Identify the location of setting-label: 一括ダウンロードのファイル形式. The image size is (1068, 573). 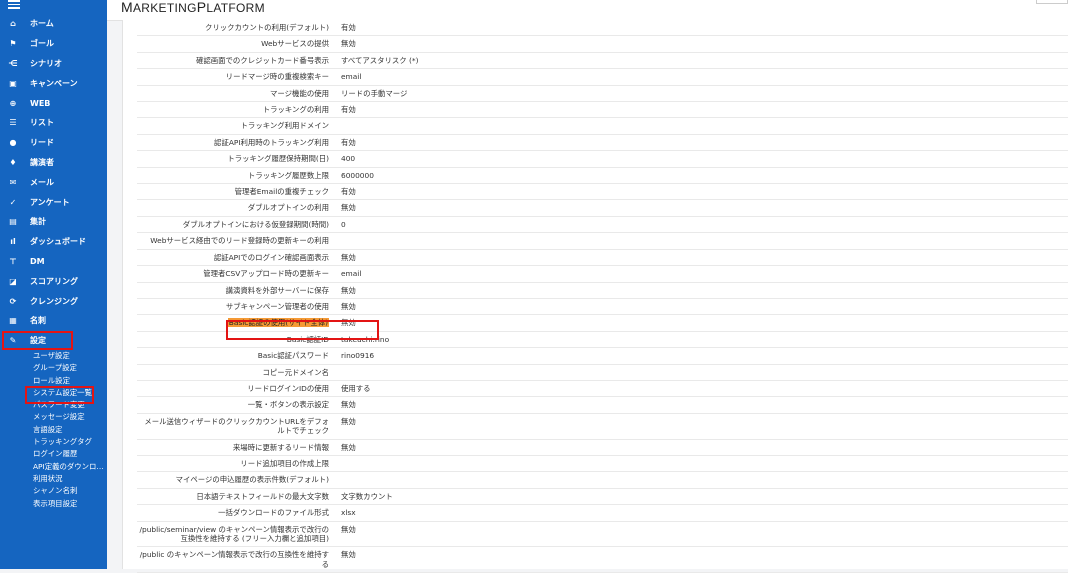
(236, 512).